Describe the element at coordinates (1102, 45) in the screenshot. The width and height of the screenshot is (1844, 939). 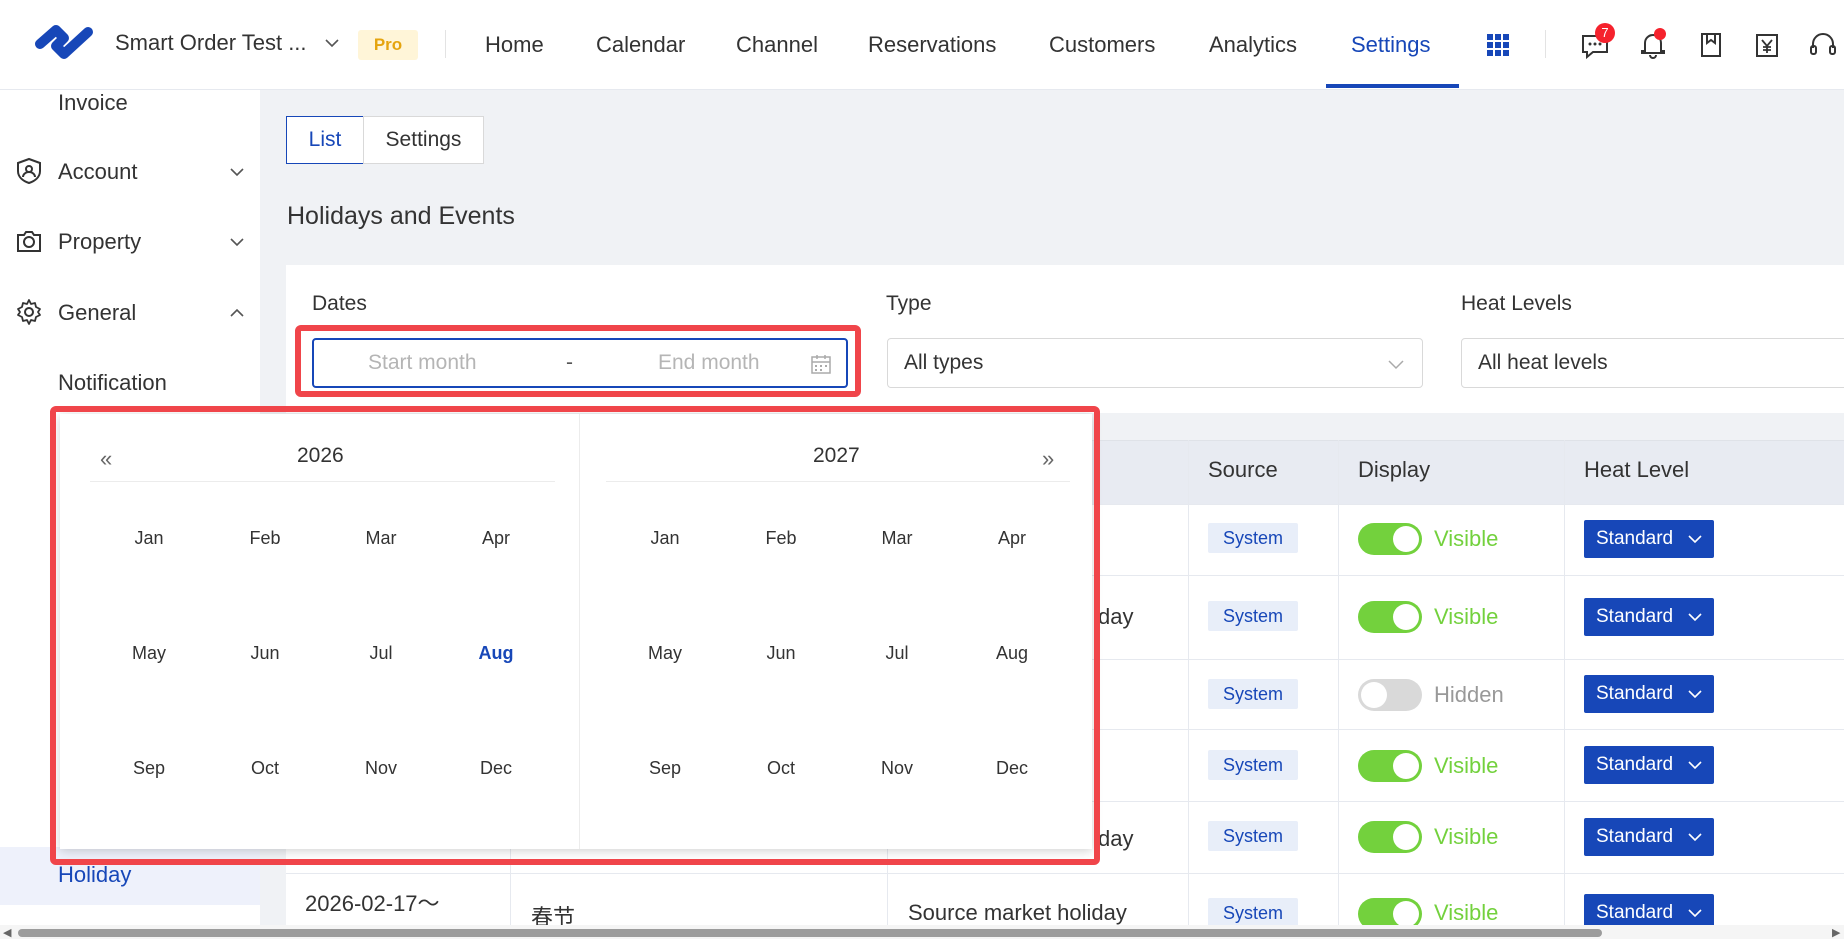
I see `nav-customers: Customers` at that location.